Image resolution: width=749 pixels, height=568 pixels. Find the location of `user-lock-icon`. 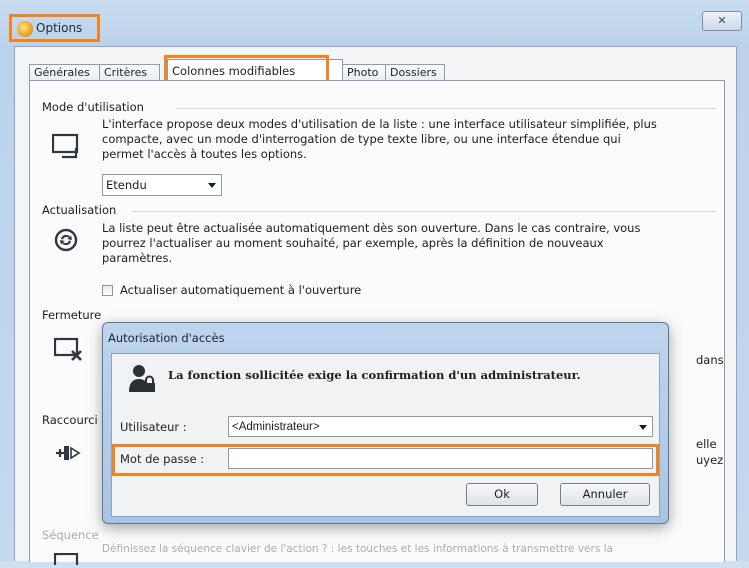

user-lock-icon is located at coordinates (143, 379).